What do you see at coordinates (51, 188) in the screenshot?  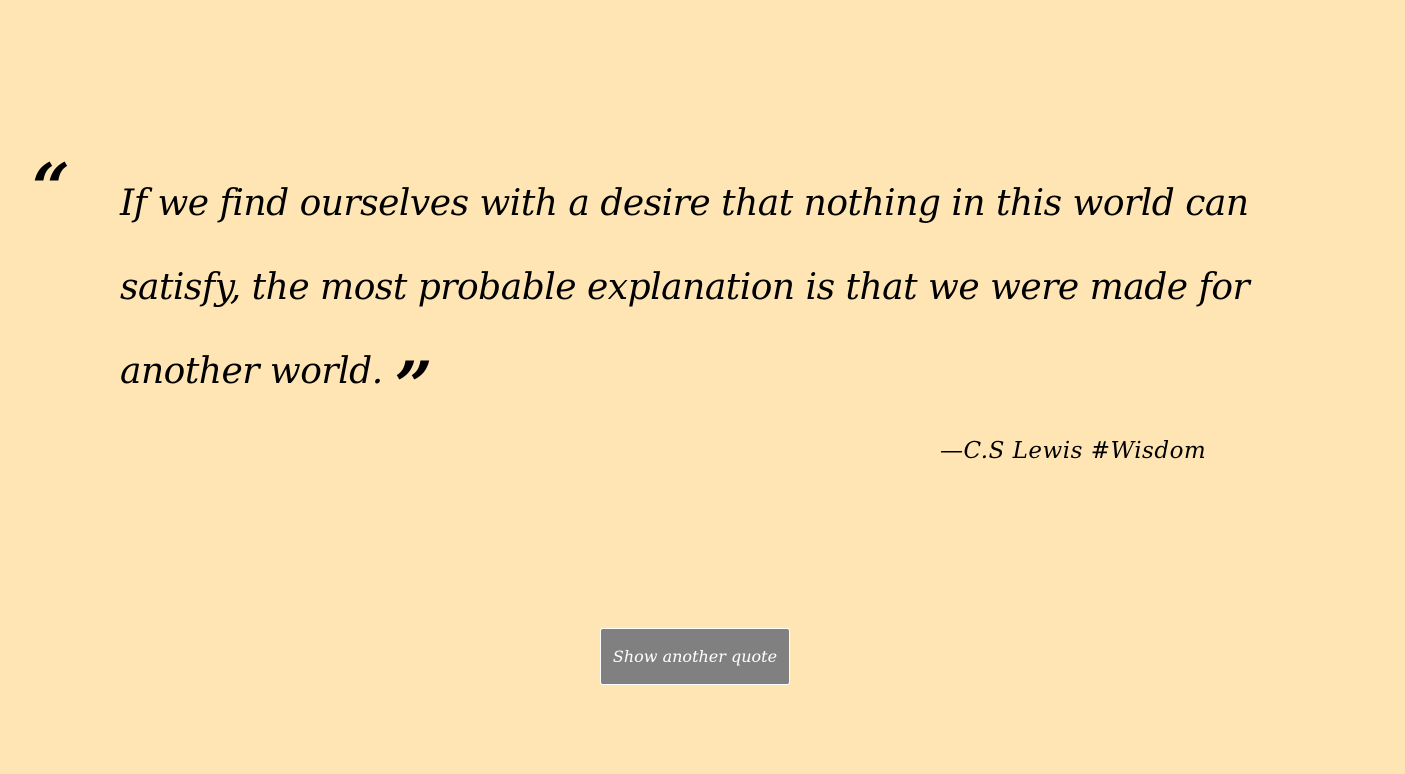 I see `open-quote-mark: “` at bounding box center [51, 188].